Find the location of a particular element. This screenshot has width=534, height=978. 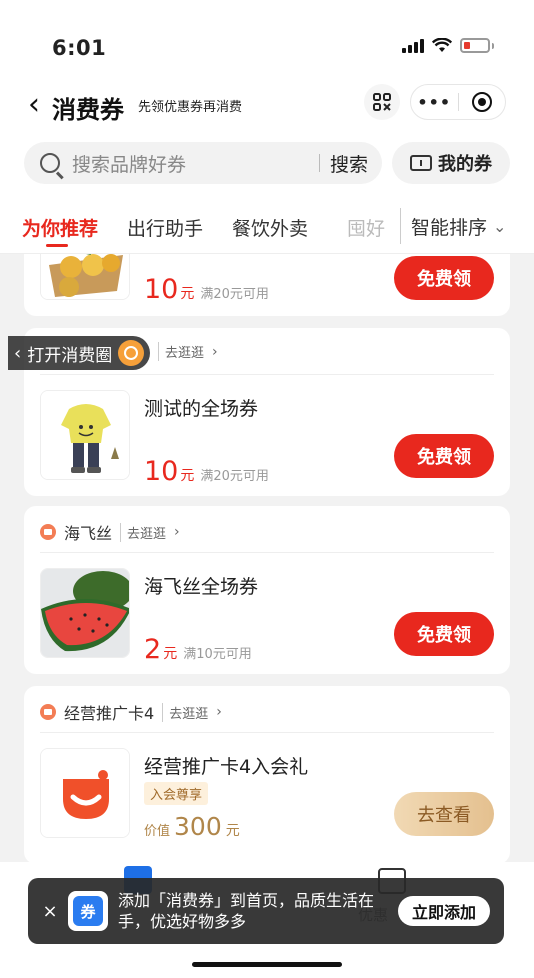

coupon-name: 测试的全场券 is located at coordinates (201, 409).